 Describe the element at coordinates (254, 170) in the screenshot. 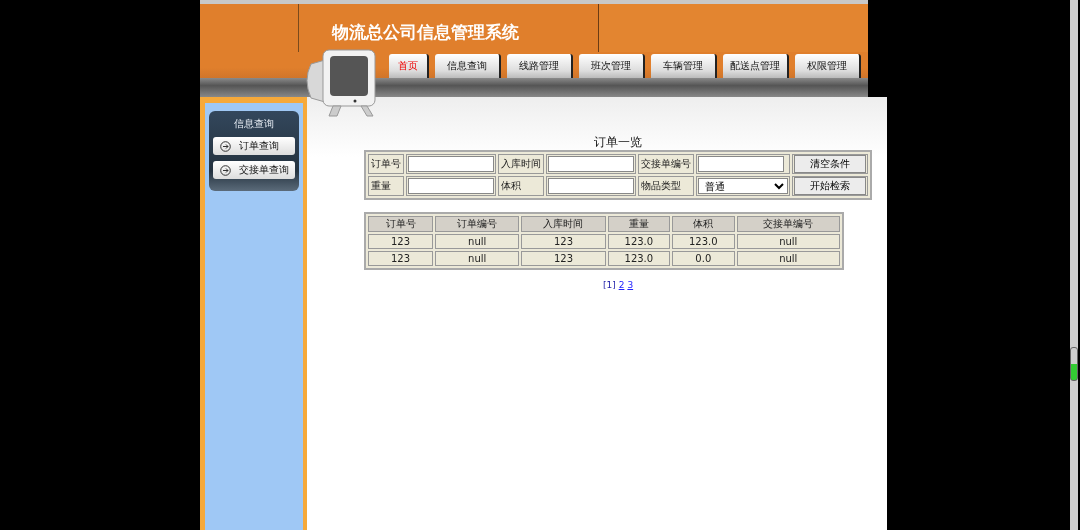

I see `sidebar-item: 交接单查询` at that location.